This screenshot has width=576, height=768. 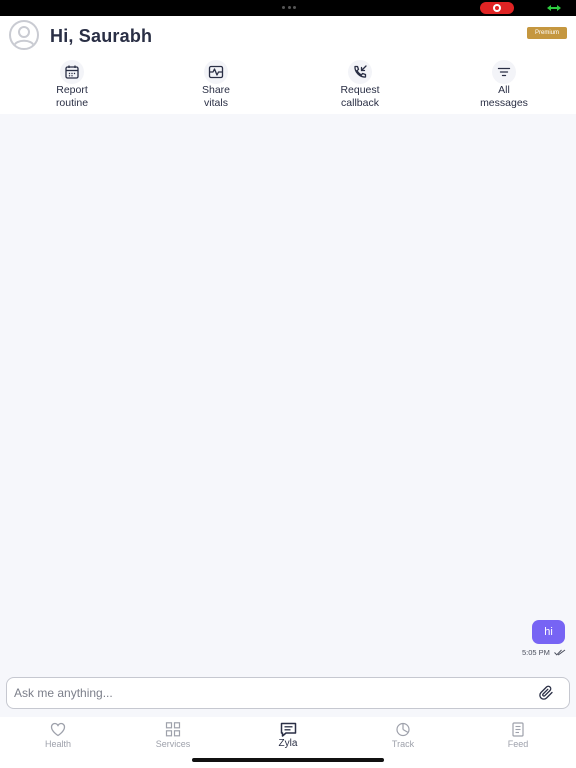 What do you see at coordinates (269, 693) in the screenshot?
I see `message-input` at bounding box center [269, 693].